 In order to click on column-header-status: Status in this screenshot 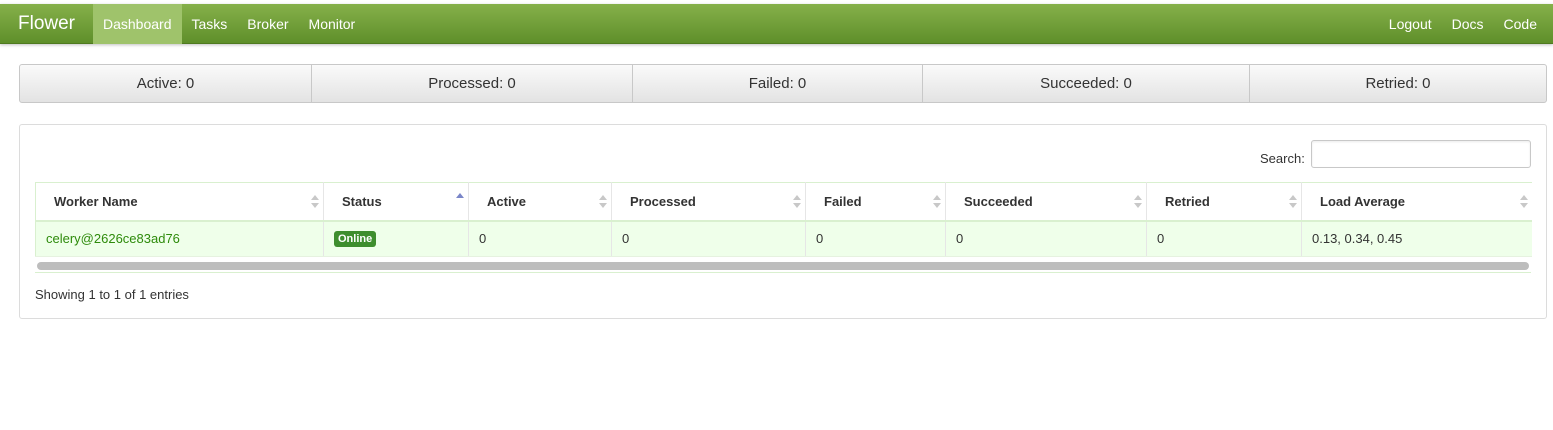, I will do `click(396, 202)`.